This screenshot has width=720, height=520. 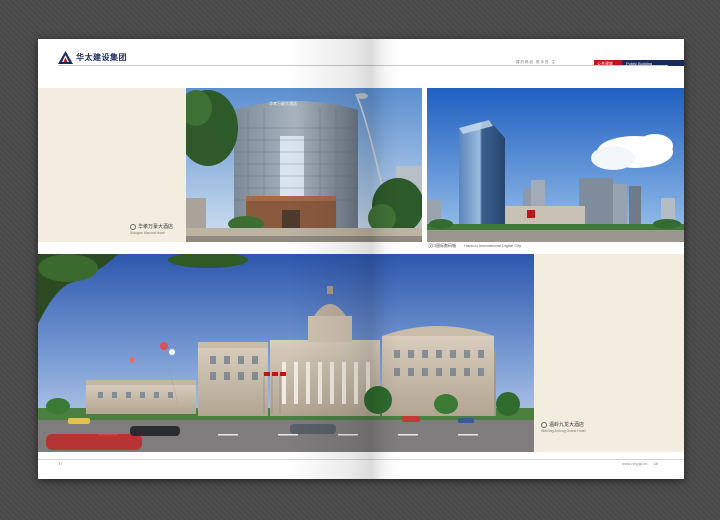 I want to click on caption-jiulong-cn-text: 温岭九龙大酒店, so click(x=567, y=425).